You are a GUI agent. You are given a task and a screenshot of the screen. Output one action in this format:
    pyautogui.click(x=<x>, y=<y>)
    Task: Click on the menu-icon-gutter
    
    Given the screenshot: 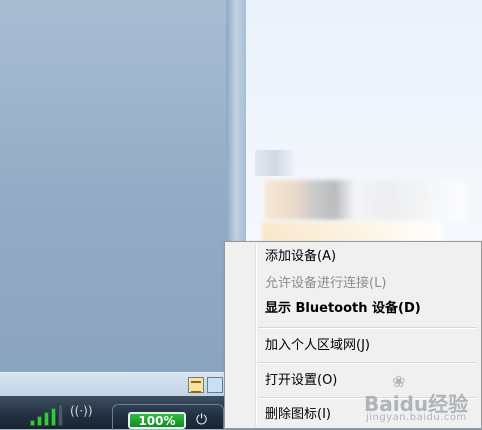 What is the action you would take?
    pyautogui.click(x=256, y=335)
    